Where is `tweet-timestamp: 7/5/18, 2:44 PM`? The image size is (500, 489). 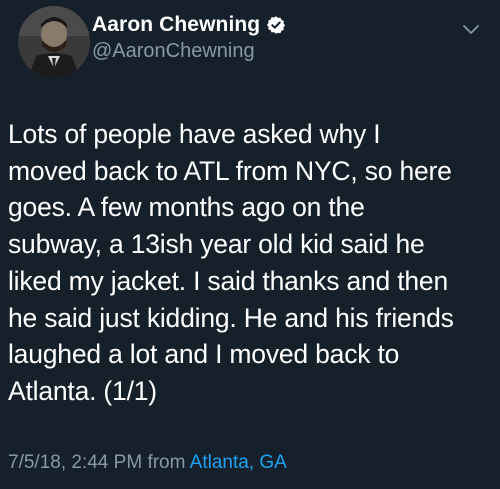 tweet-timestamp: 7/5/18, 2:44 PM is located at coordinates (75, 462).